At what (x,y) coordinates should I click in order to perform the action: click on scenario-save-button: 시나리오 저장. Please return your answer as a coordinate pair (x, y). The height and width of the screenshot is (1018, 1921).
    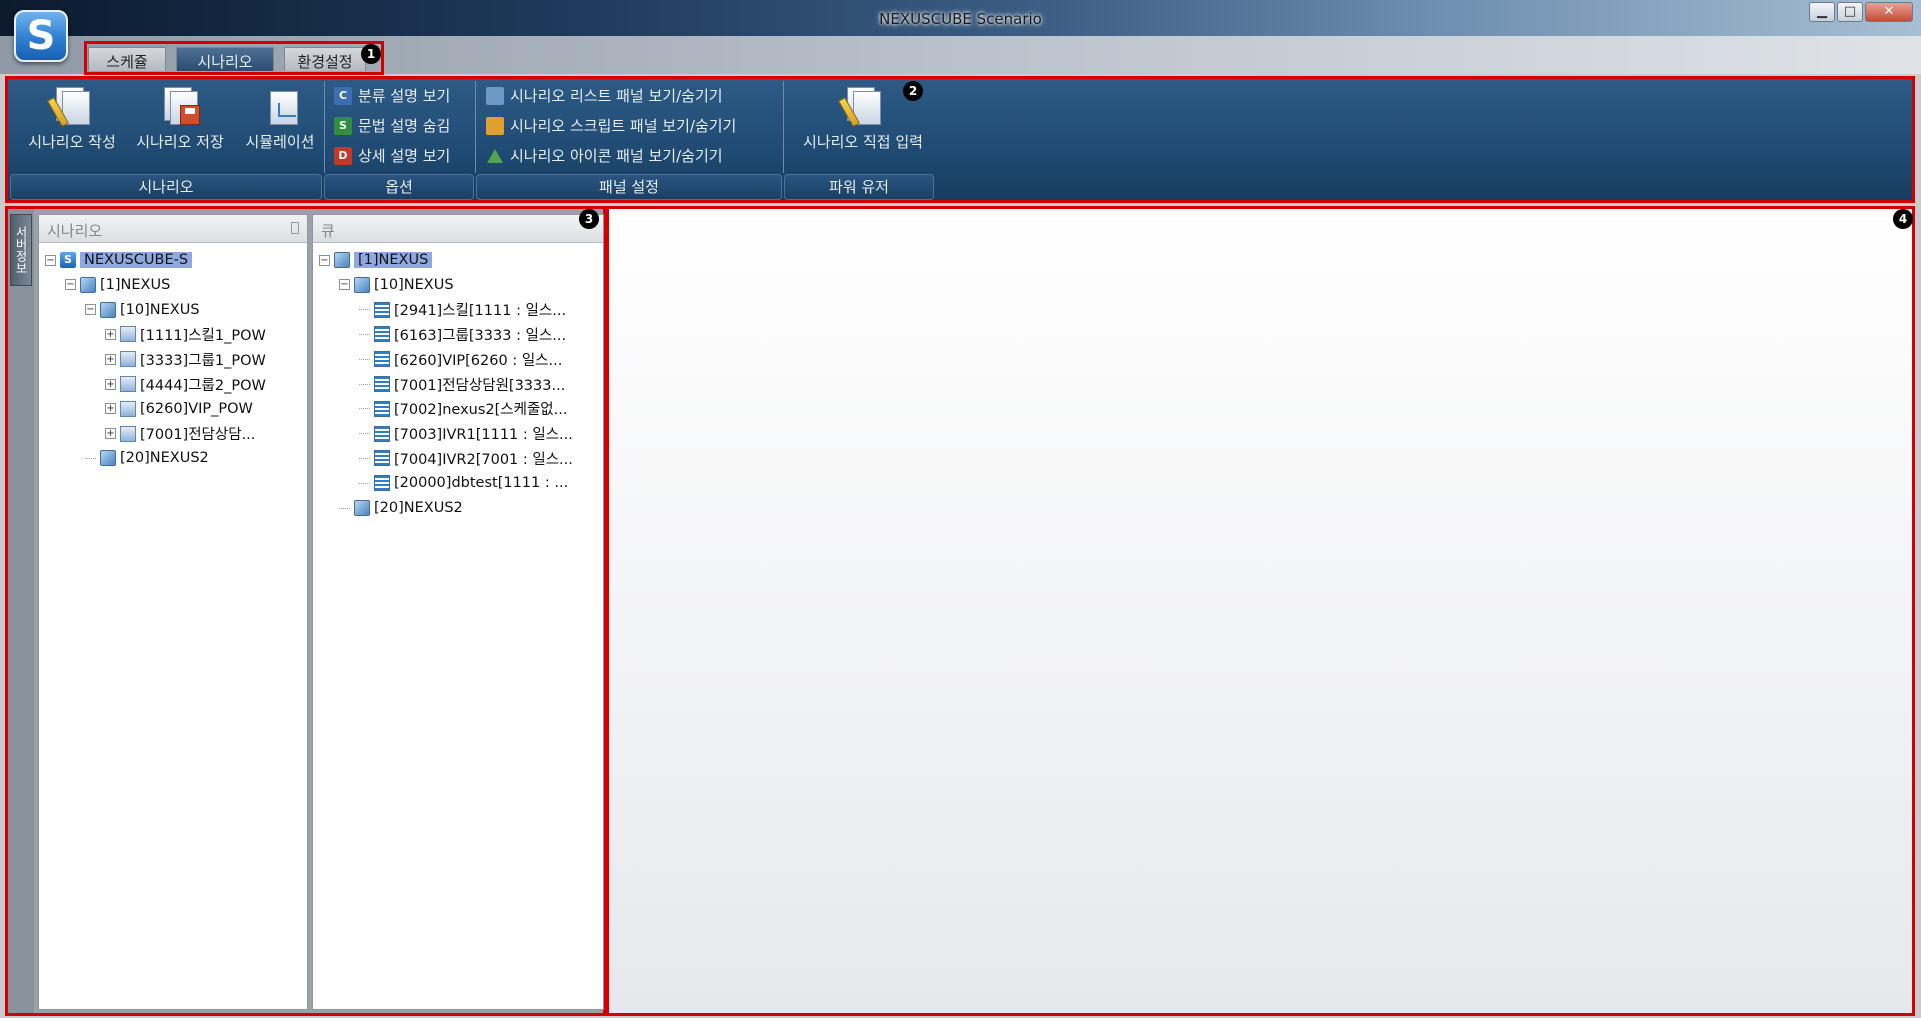
    Looking at the image, I should click on (180, 118).